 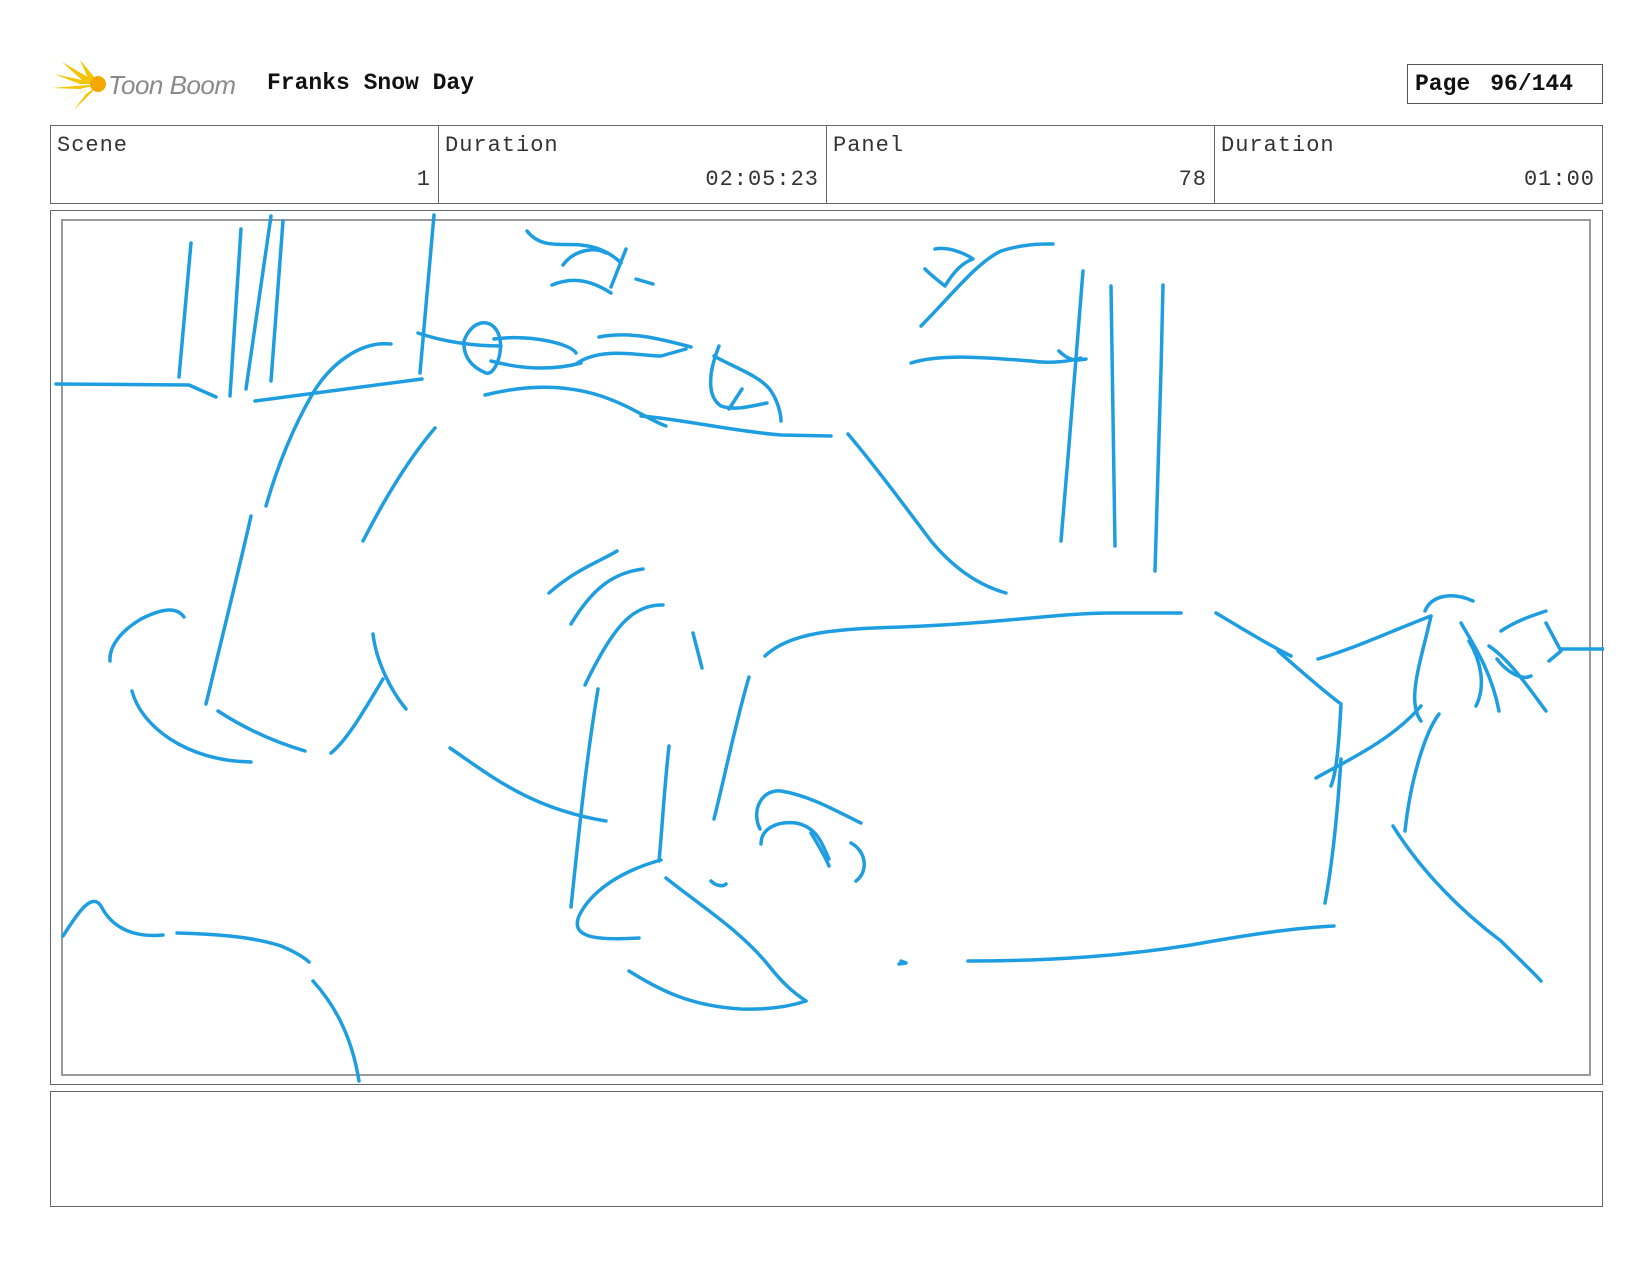 What do you see at coordinates (1408, 164) in the screenshot?
I see `panel-duration-cell: Duration 01:00` at bounding box center [1408, 164].